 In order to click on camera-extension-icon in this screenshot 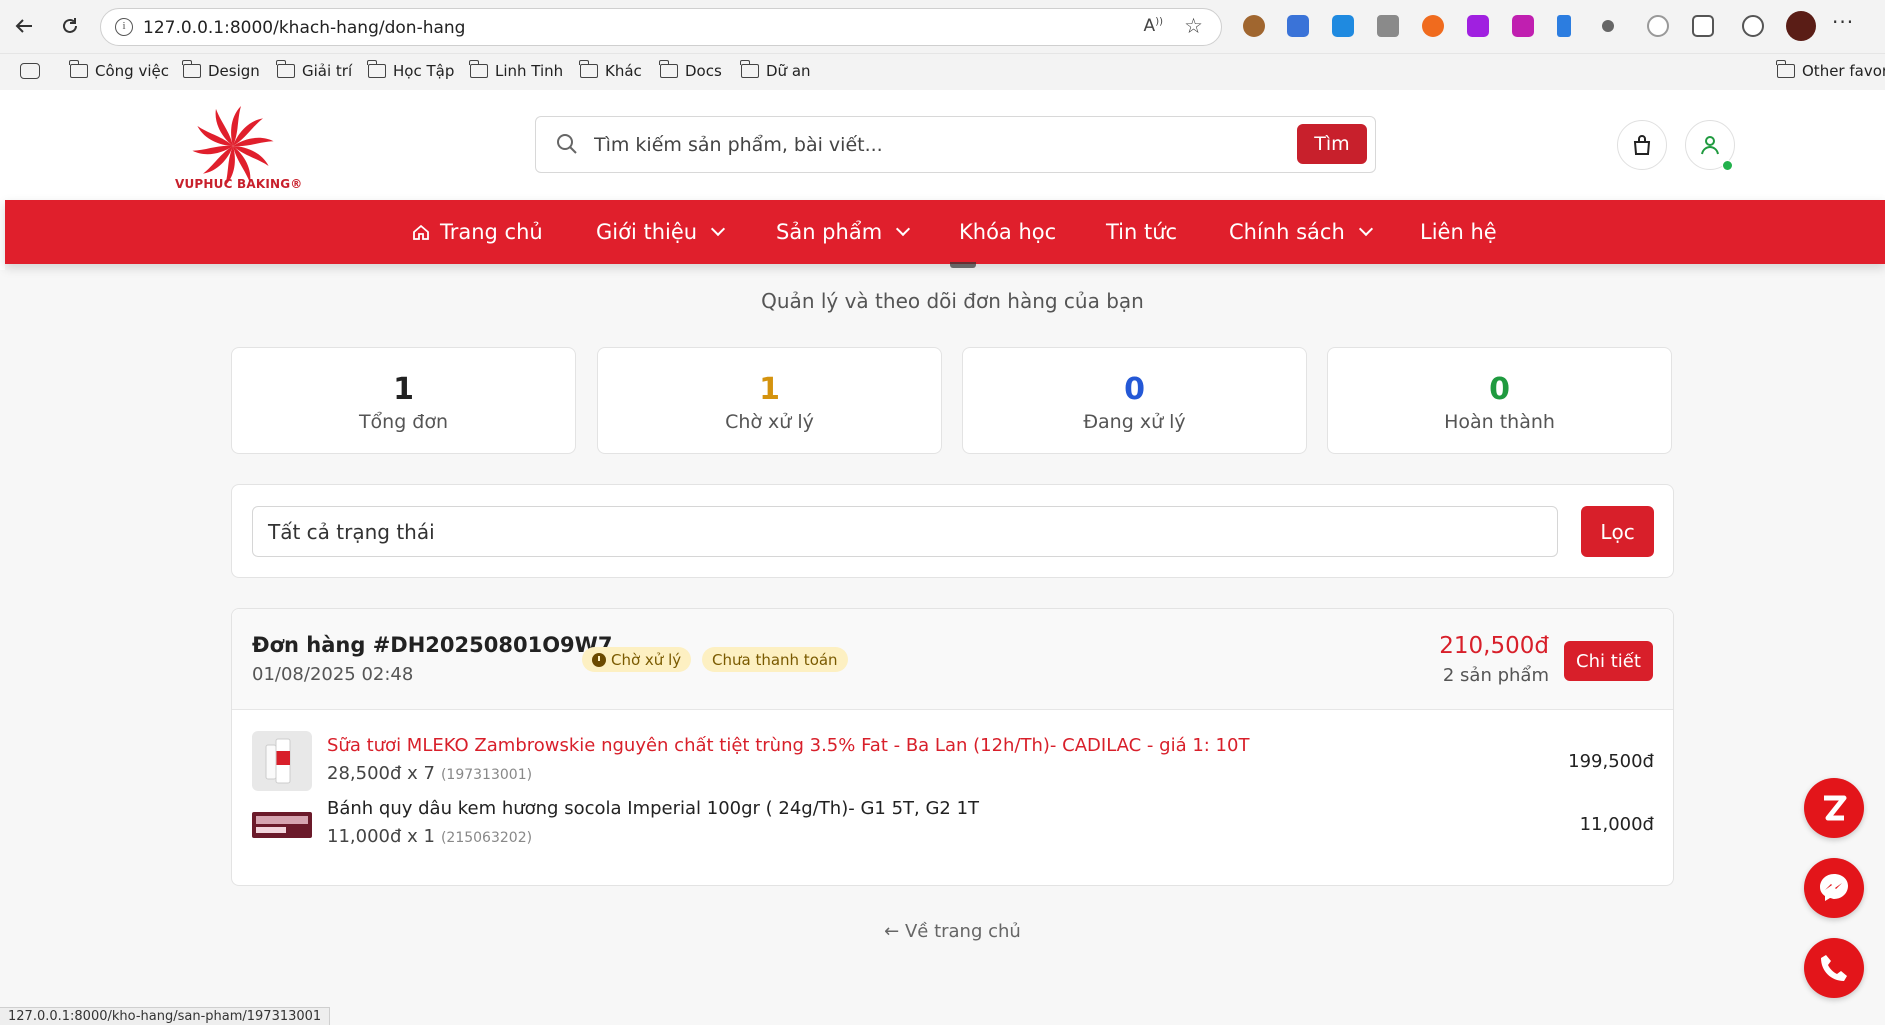, I will do `click(1388, 26)`.